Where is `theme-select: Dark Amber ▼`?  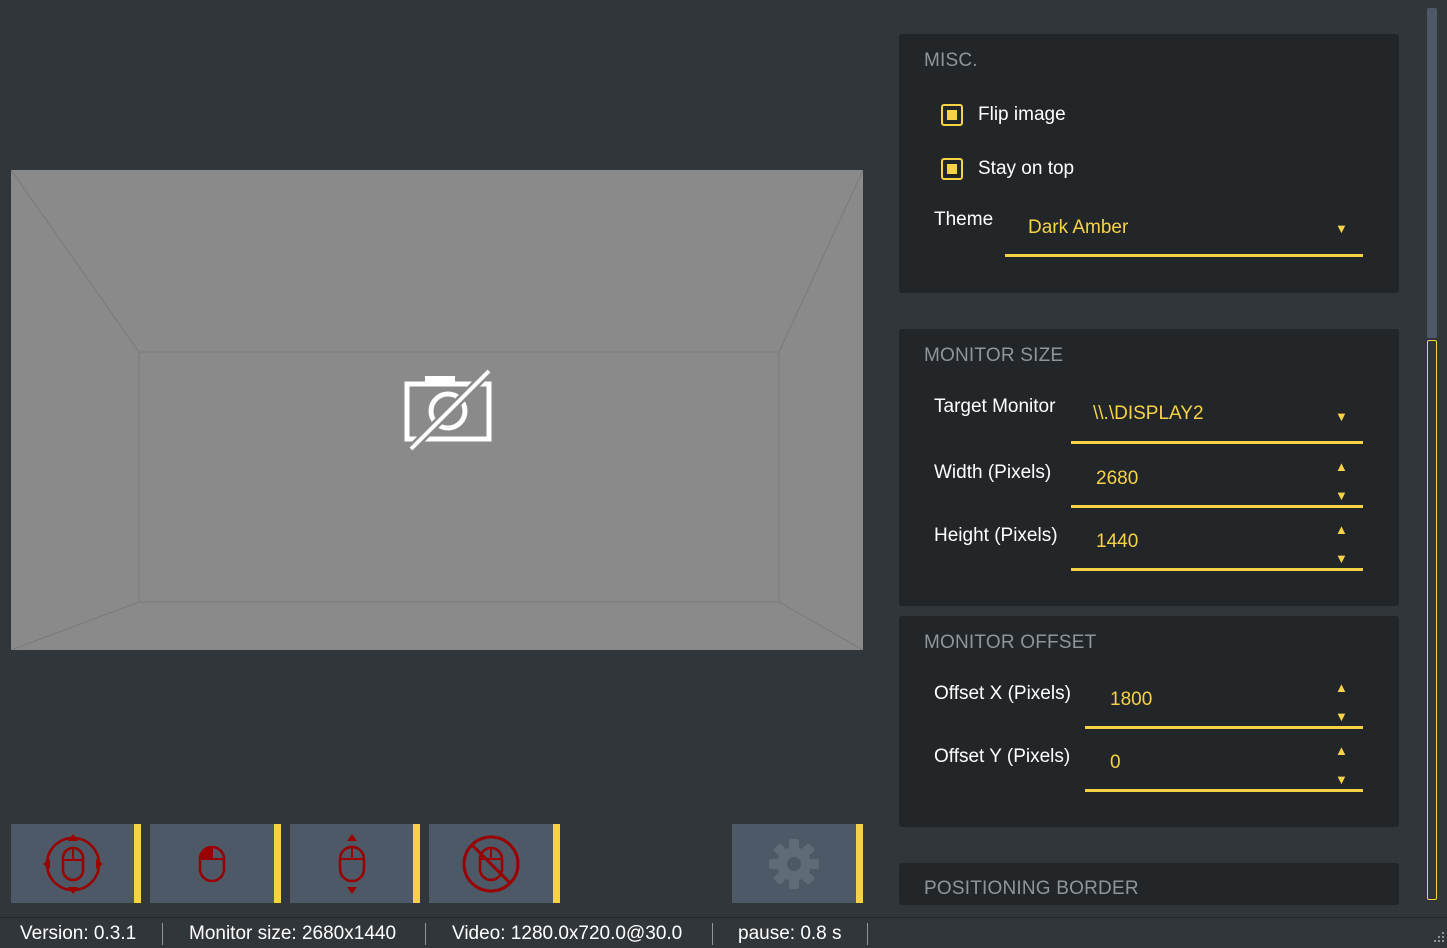
theme-select: Dark Amber ▼ is located at coordinates (1184, 230).